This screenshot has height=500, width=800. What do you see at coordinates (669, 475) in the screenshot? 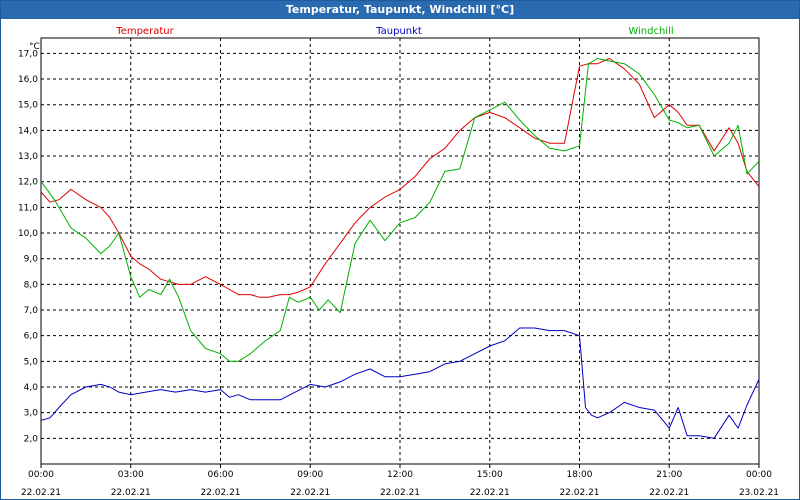
I see `x-tick-time: 21:00` at bounding box center [669, 475].